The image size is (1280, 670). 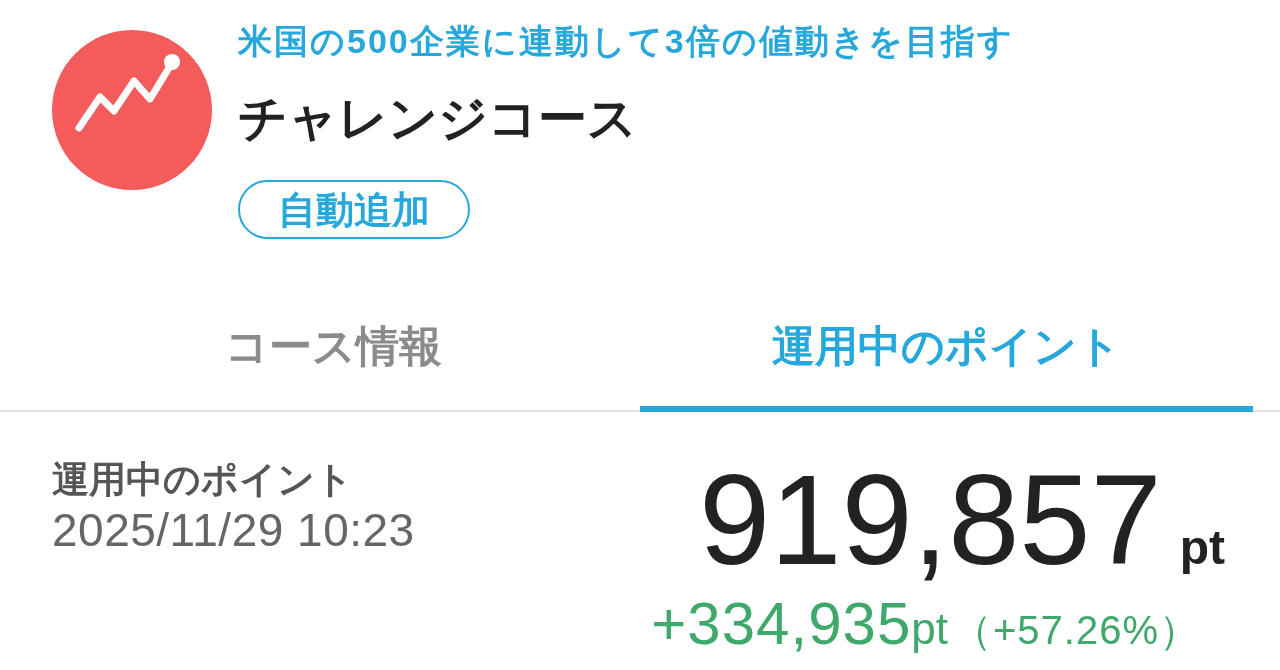 I want to click on course-title: チャレンジコース, so click(x=437, y=119).